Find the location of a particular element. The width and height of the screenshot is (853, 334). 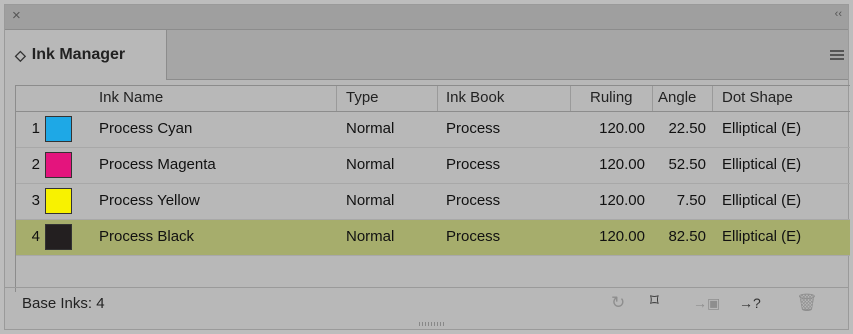

ink-name: Process Magenta is located at coordinates (157, 164).